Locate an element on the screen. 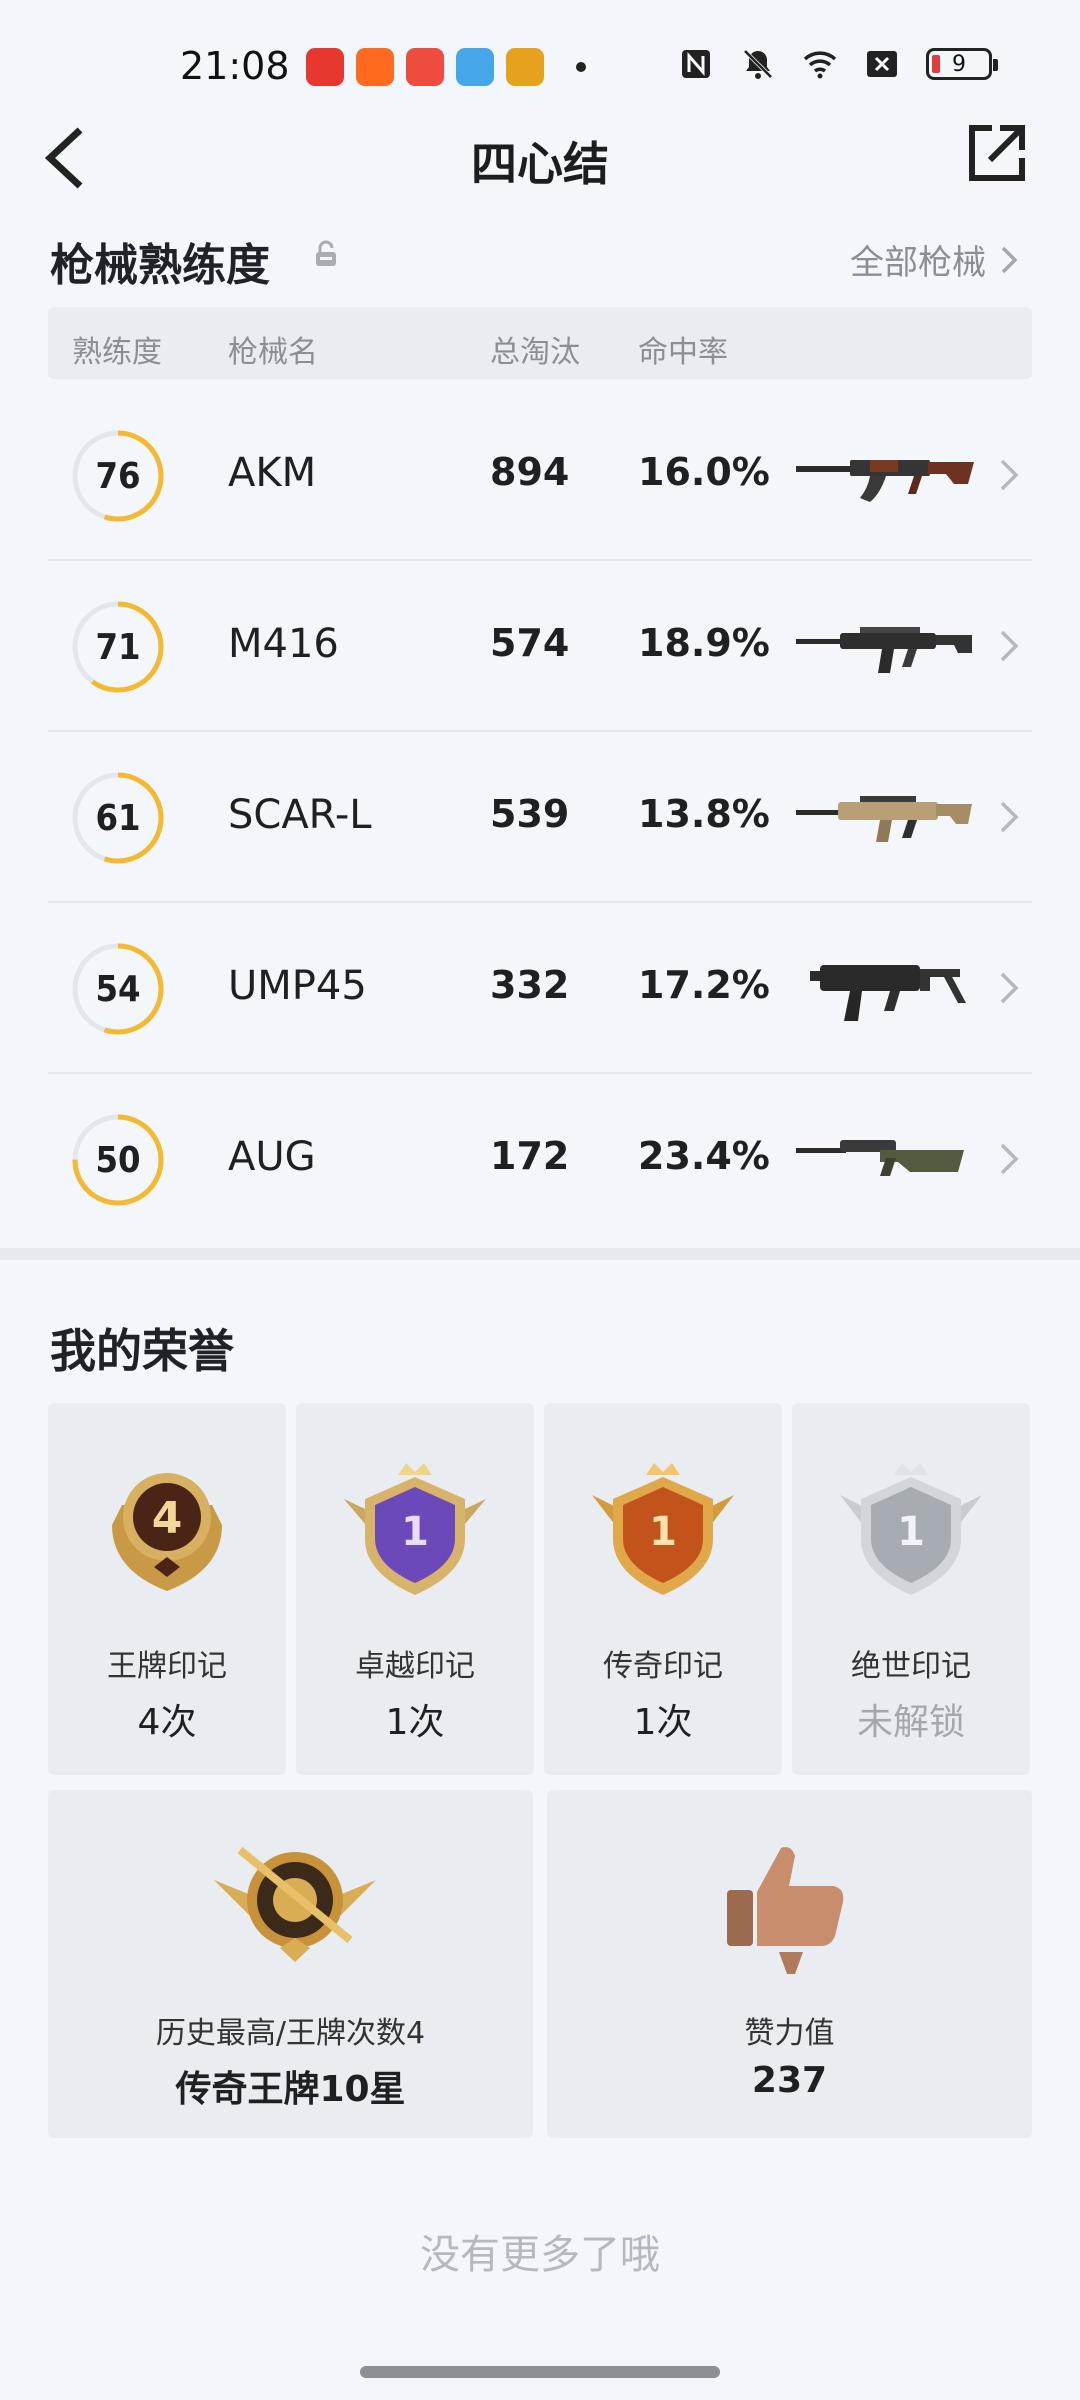 The image size is (1080, 2400). honor-label: 传奇印记 is located at coordinates (663, 1666).